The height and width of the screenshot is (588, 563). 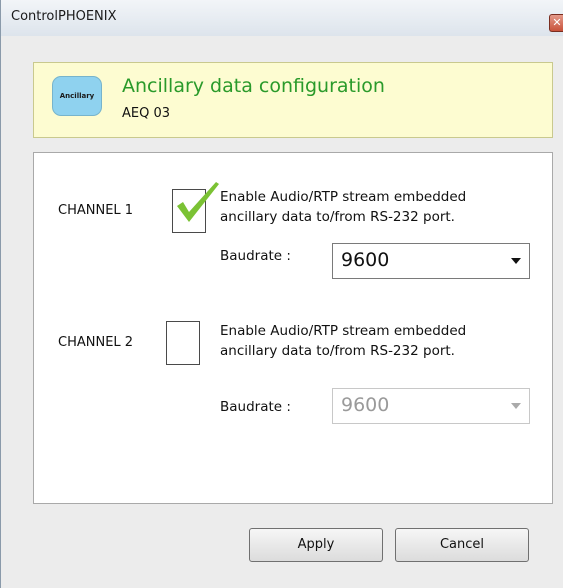 What do you see at coordinates (146, 113) in the screenshot?
I see `device-name: AEQ 03` at bounding box center [146, 113].